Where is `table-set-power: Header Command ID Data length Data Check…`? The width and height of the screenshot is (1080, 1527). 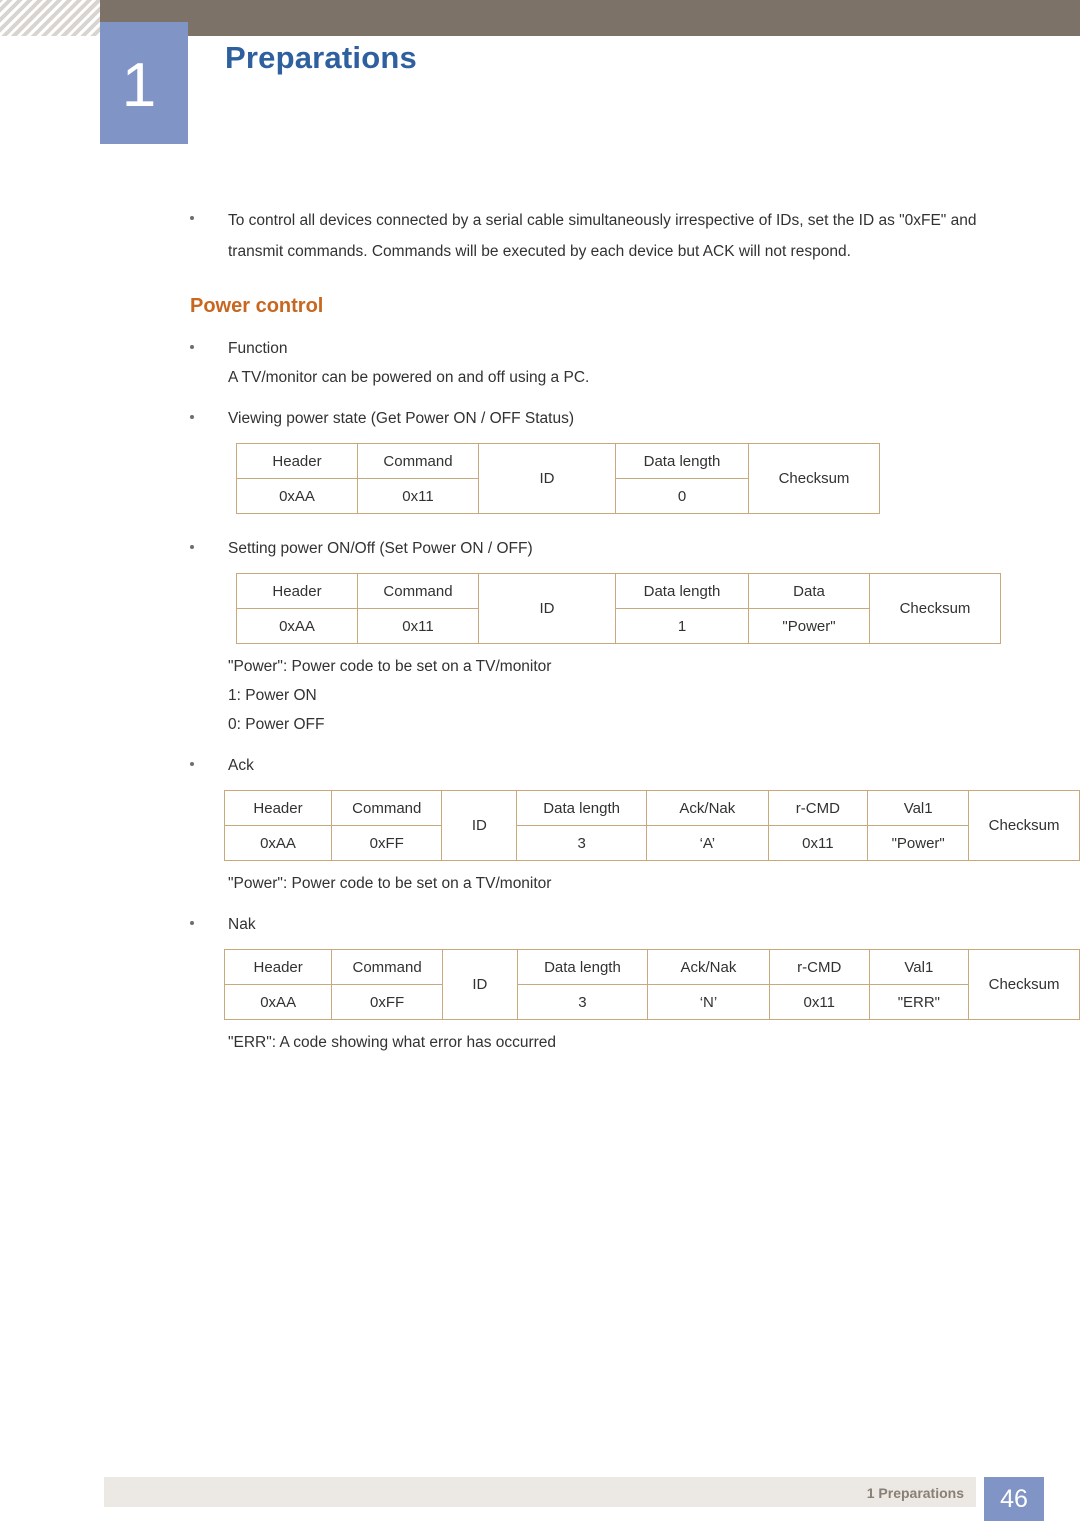 table-set-power: Header Command ID Data length Data Check… is located at coordinates (618, 608).